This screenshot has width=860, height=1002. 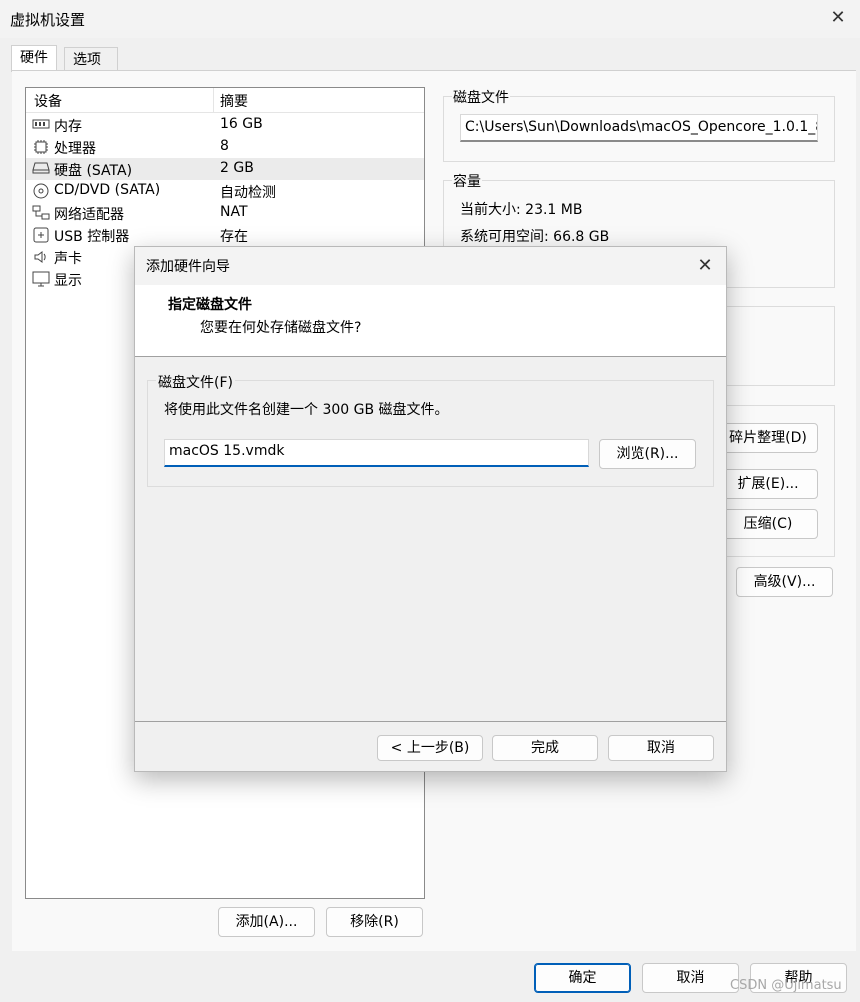 What do you see at coordinates (68, 259) in the screenshot?
I see `device-name: 声卡` at bounding box center [68, 259].